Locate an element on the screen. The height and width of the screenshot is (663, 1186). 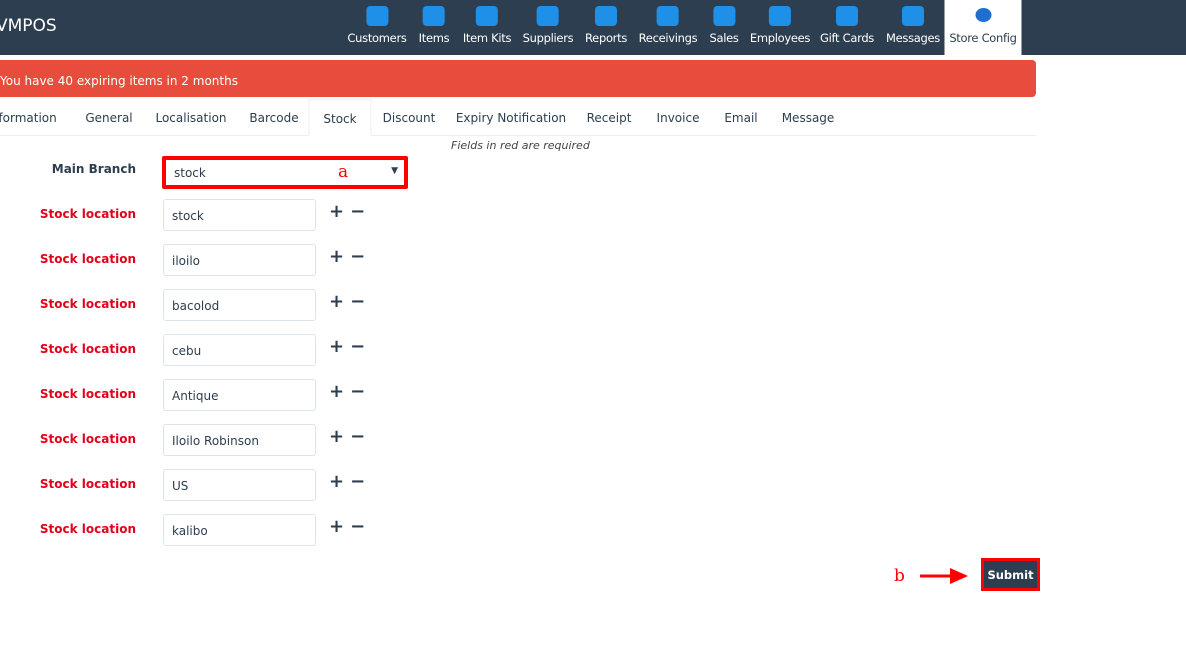
required-note: Fields in red are required is located at coordinates (520, 145).